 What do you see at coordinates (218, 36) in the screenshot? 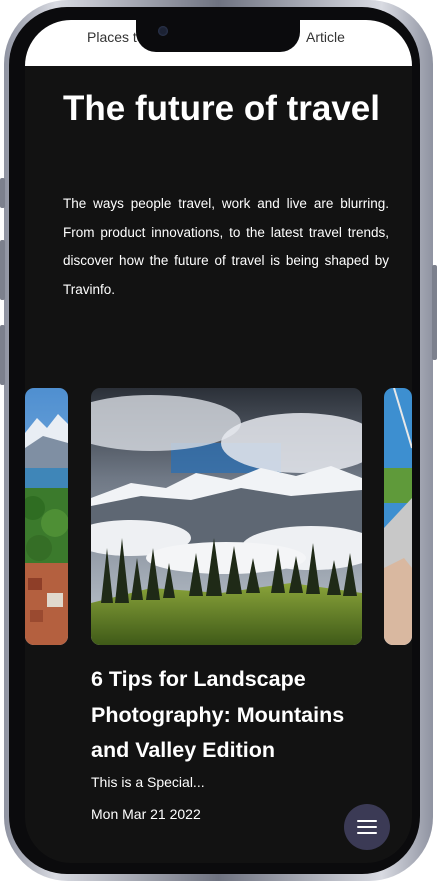
I see `notch` at bounding box center [218, 36].